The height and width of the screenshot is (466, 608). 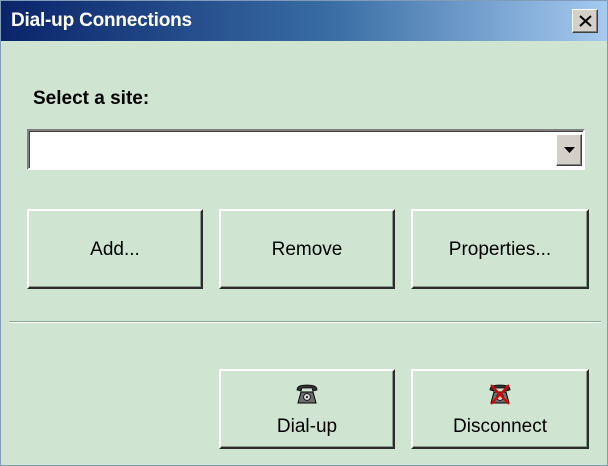 I want to click on close-button, so click(x=585, y=21).